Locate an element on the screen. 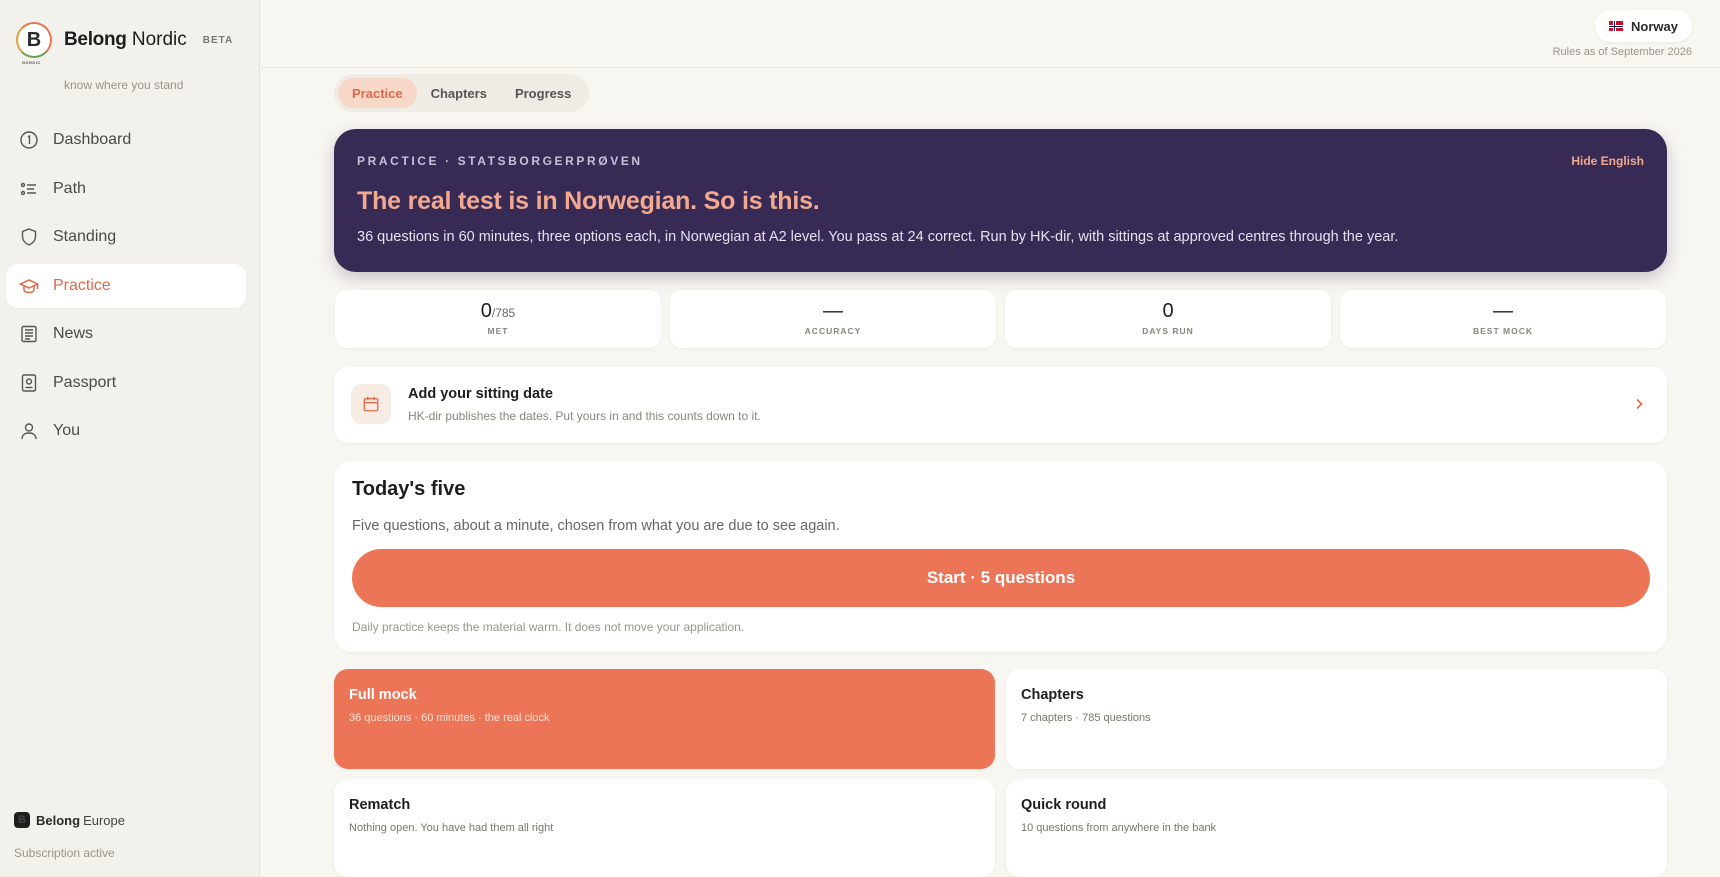 The height and width of the screenshot is (877, 1720). stat-days-run: 0 DAYS RUN is located at coordinates (1168, 319).